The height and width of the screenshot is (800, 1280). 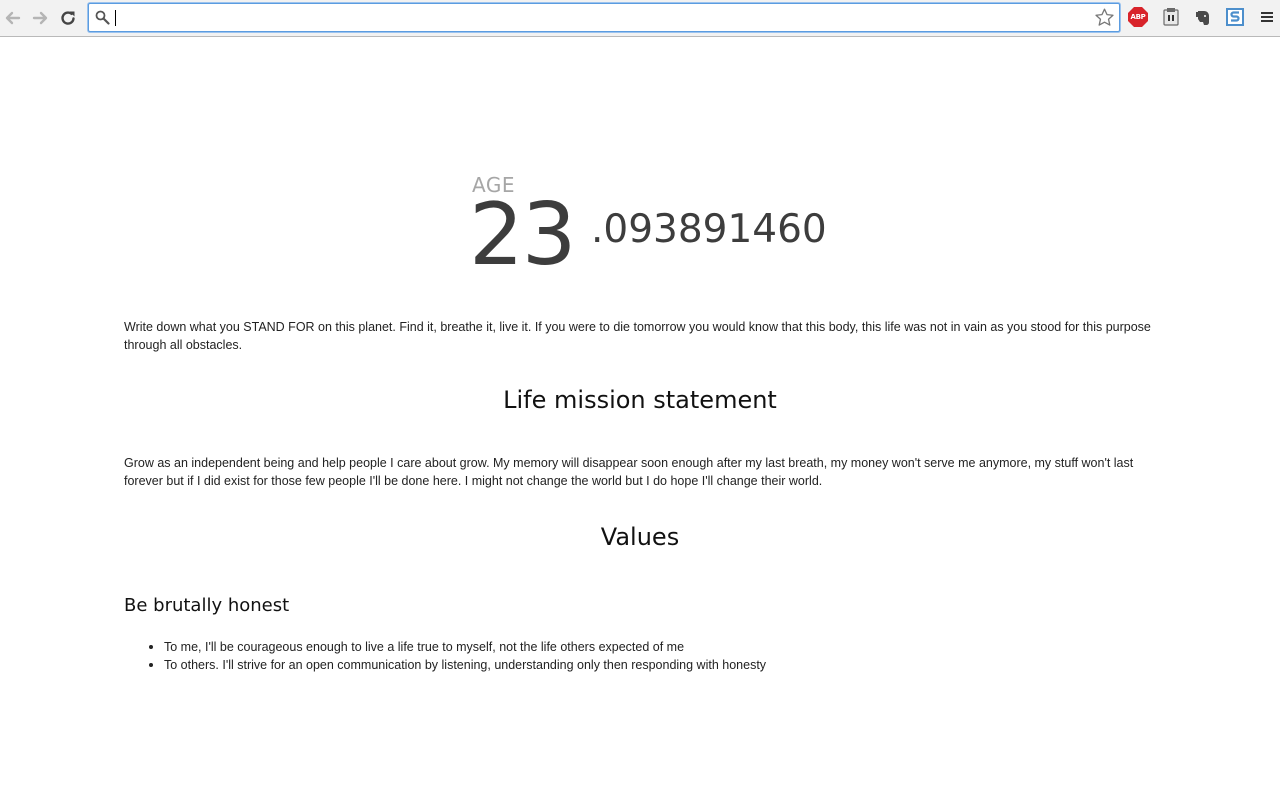 I want to click on chrome-menu-button, so click(x=1267, y=17).